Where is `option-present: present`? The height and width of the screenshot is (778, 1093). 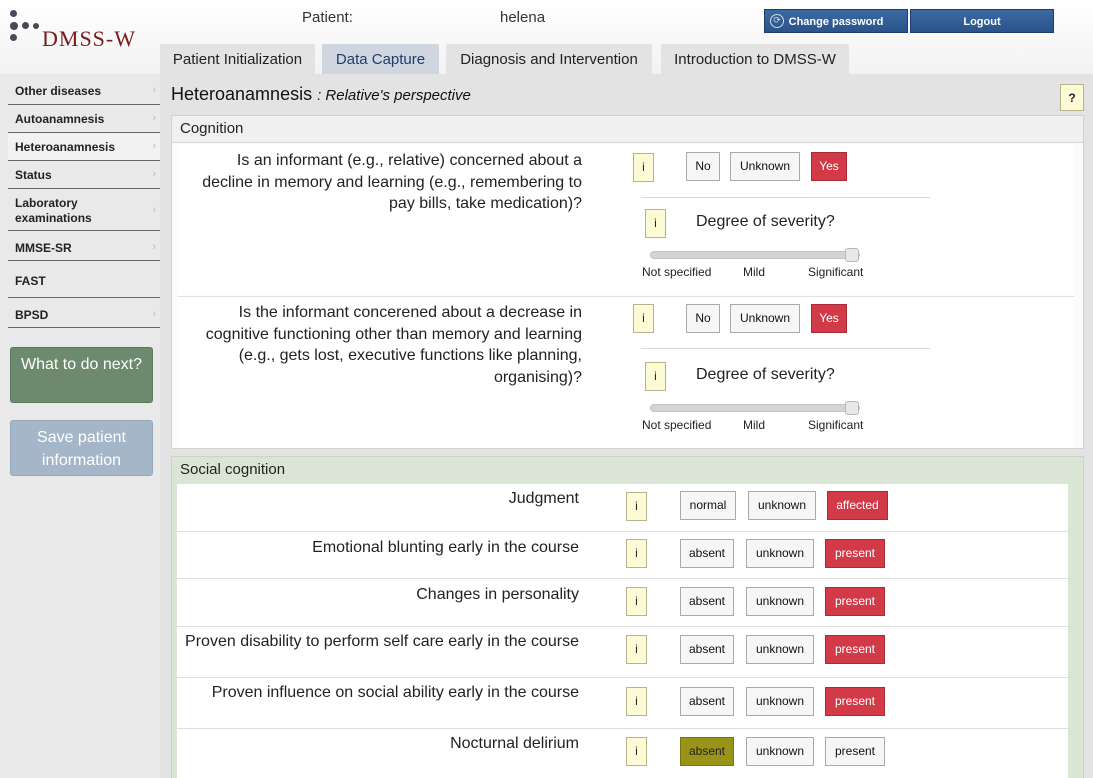
option-present: present is located at coordinates (855, 751).